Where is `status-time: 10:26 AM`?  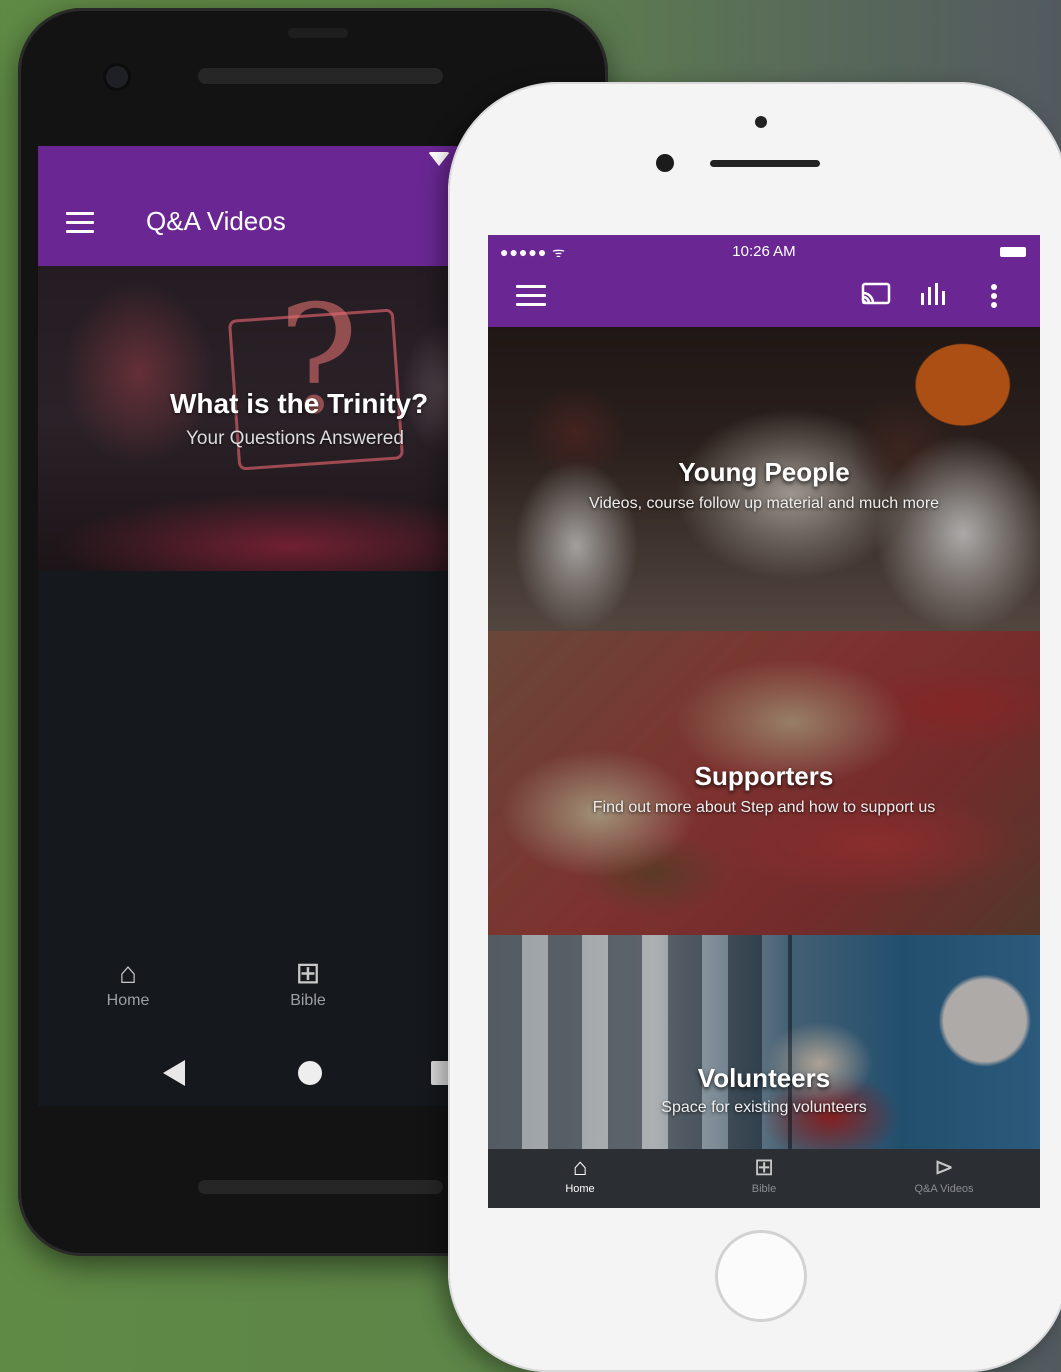 status-time: 10:26 AM is located at coordinates (764, 251).